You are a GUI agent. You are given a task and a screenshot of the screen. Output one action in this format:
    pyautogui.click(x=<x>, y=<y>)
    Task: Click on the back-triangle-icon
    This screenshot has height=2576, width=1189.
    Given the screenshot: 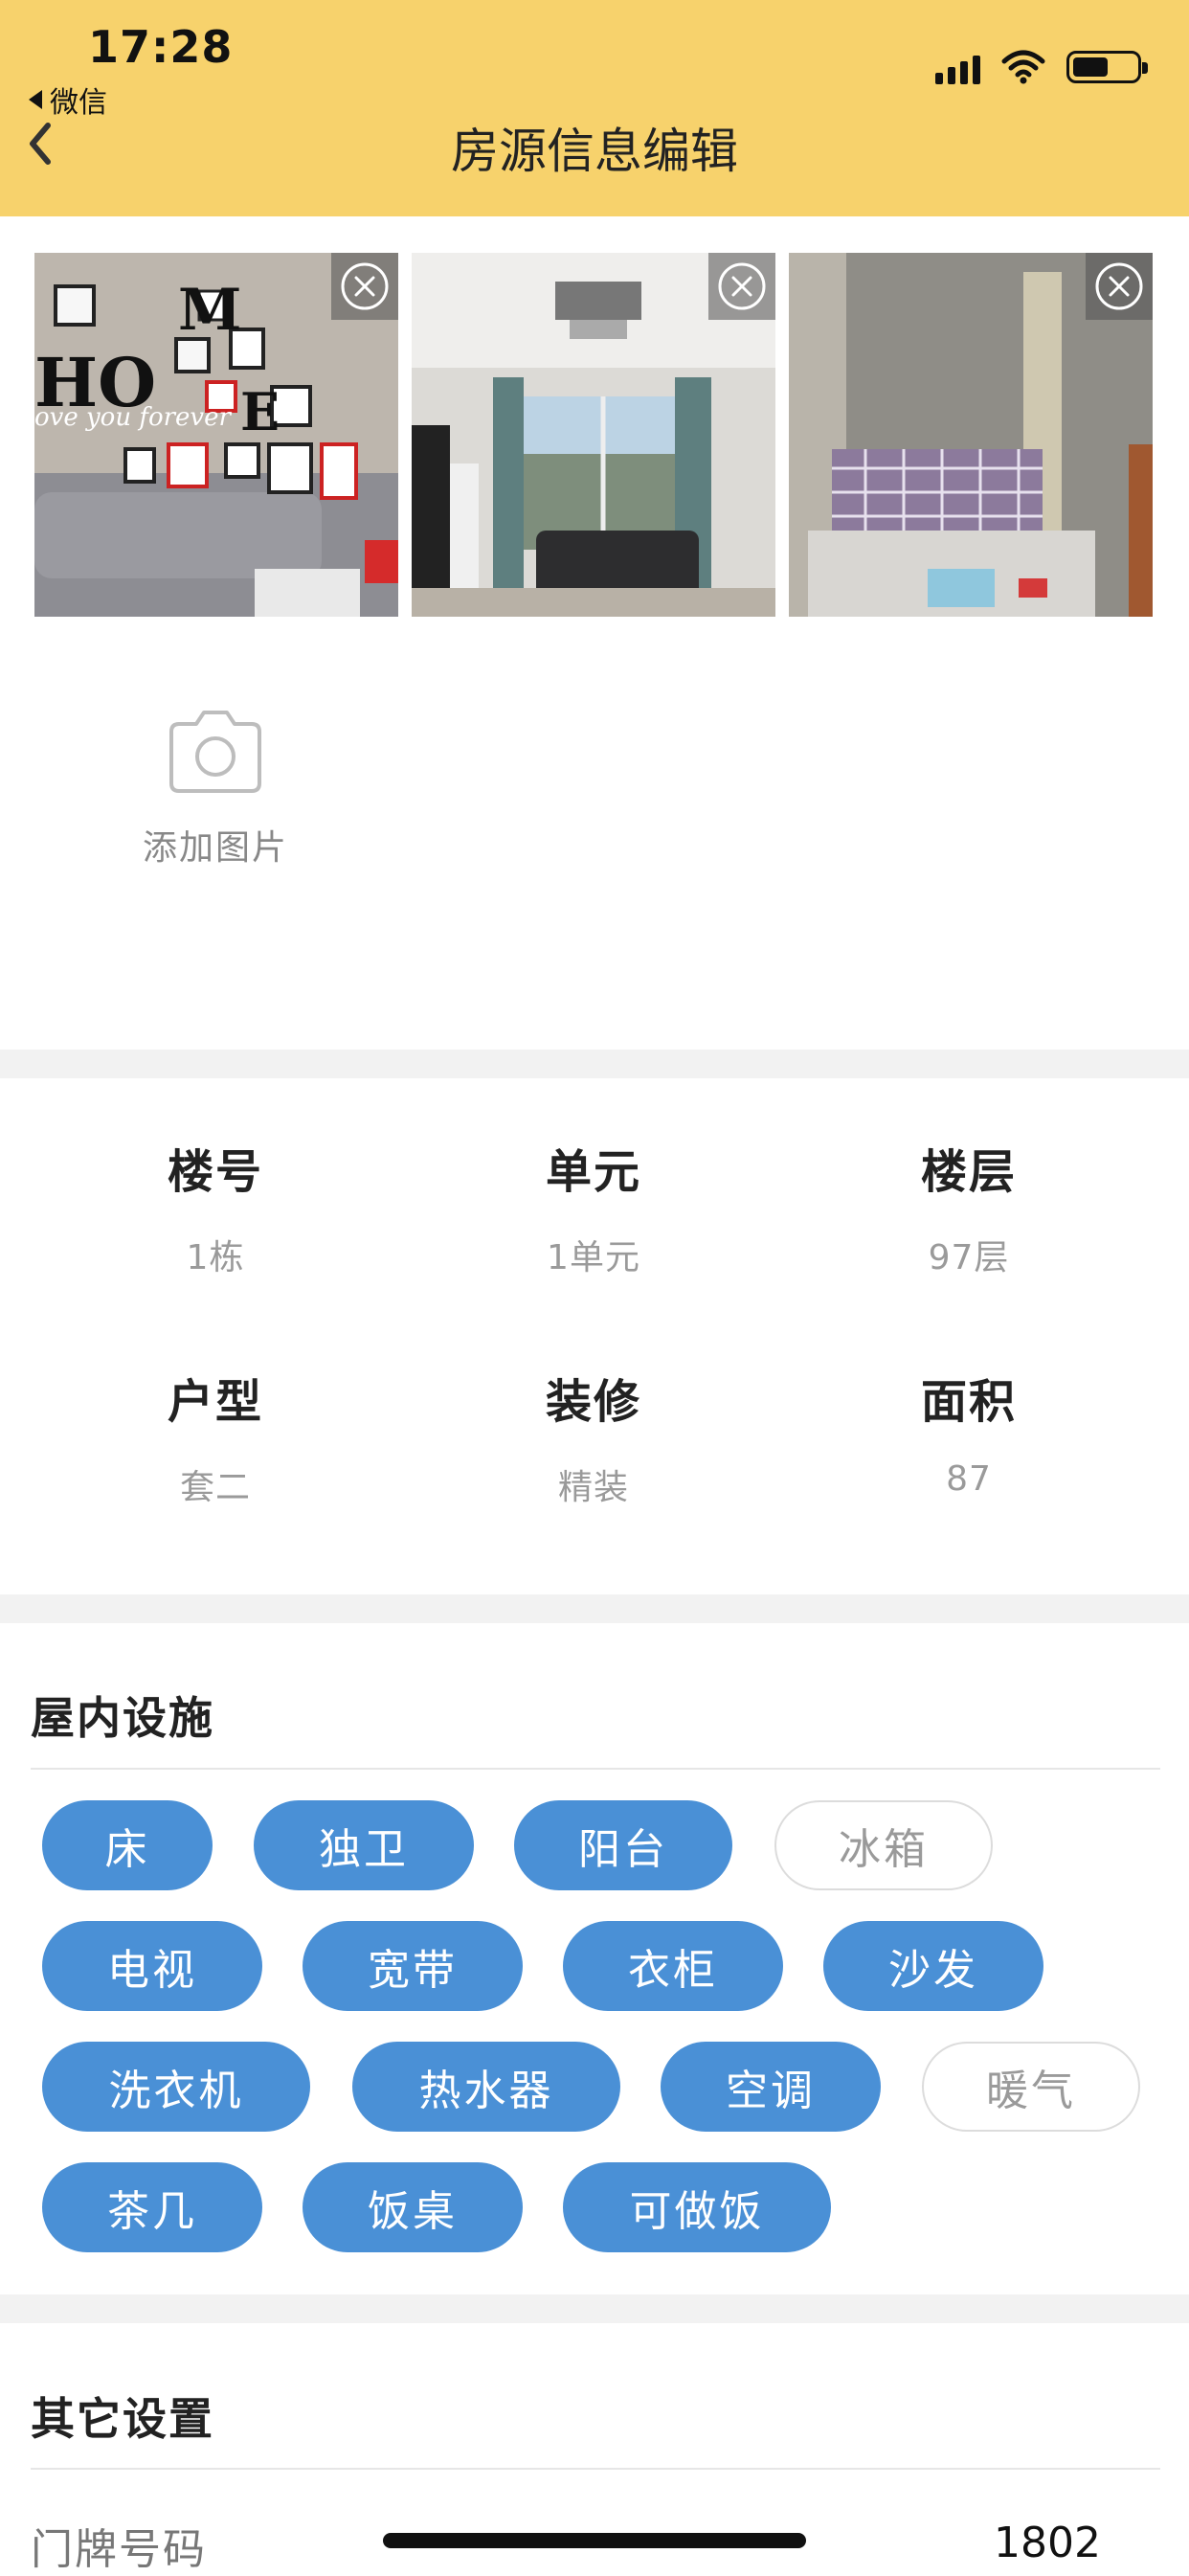 What is the action you would take?
    pyautogui.click(x=35, y=99)
    